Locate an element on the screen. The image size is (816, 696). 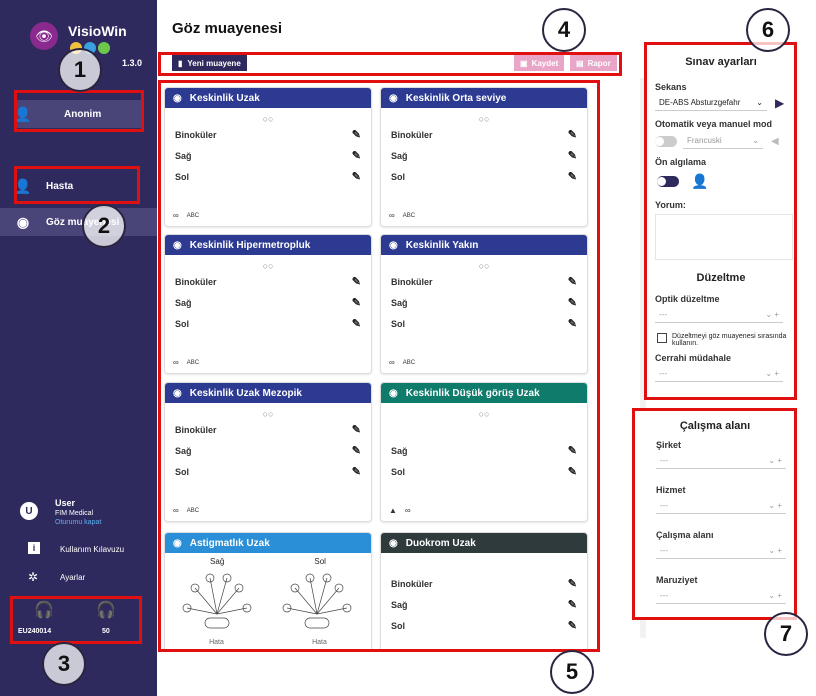
marker-7: 7 is located at coordinates (786, 634).